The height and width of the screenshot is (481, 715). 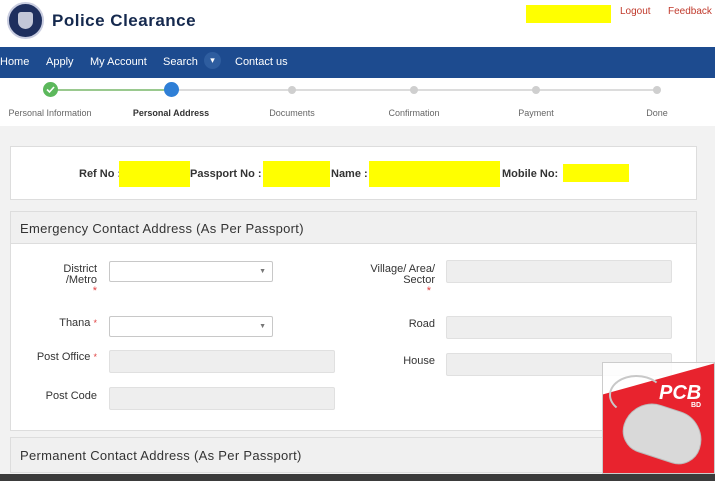 I want to click on step-label-documents: Documents, so click(x=292, y=113).